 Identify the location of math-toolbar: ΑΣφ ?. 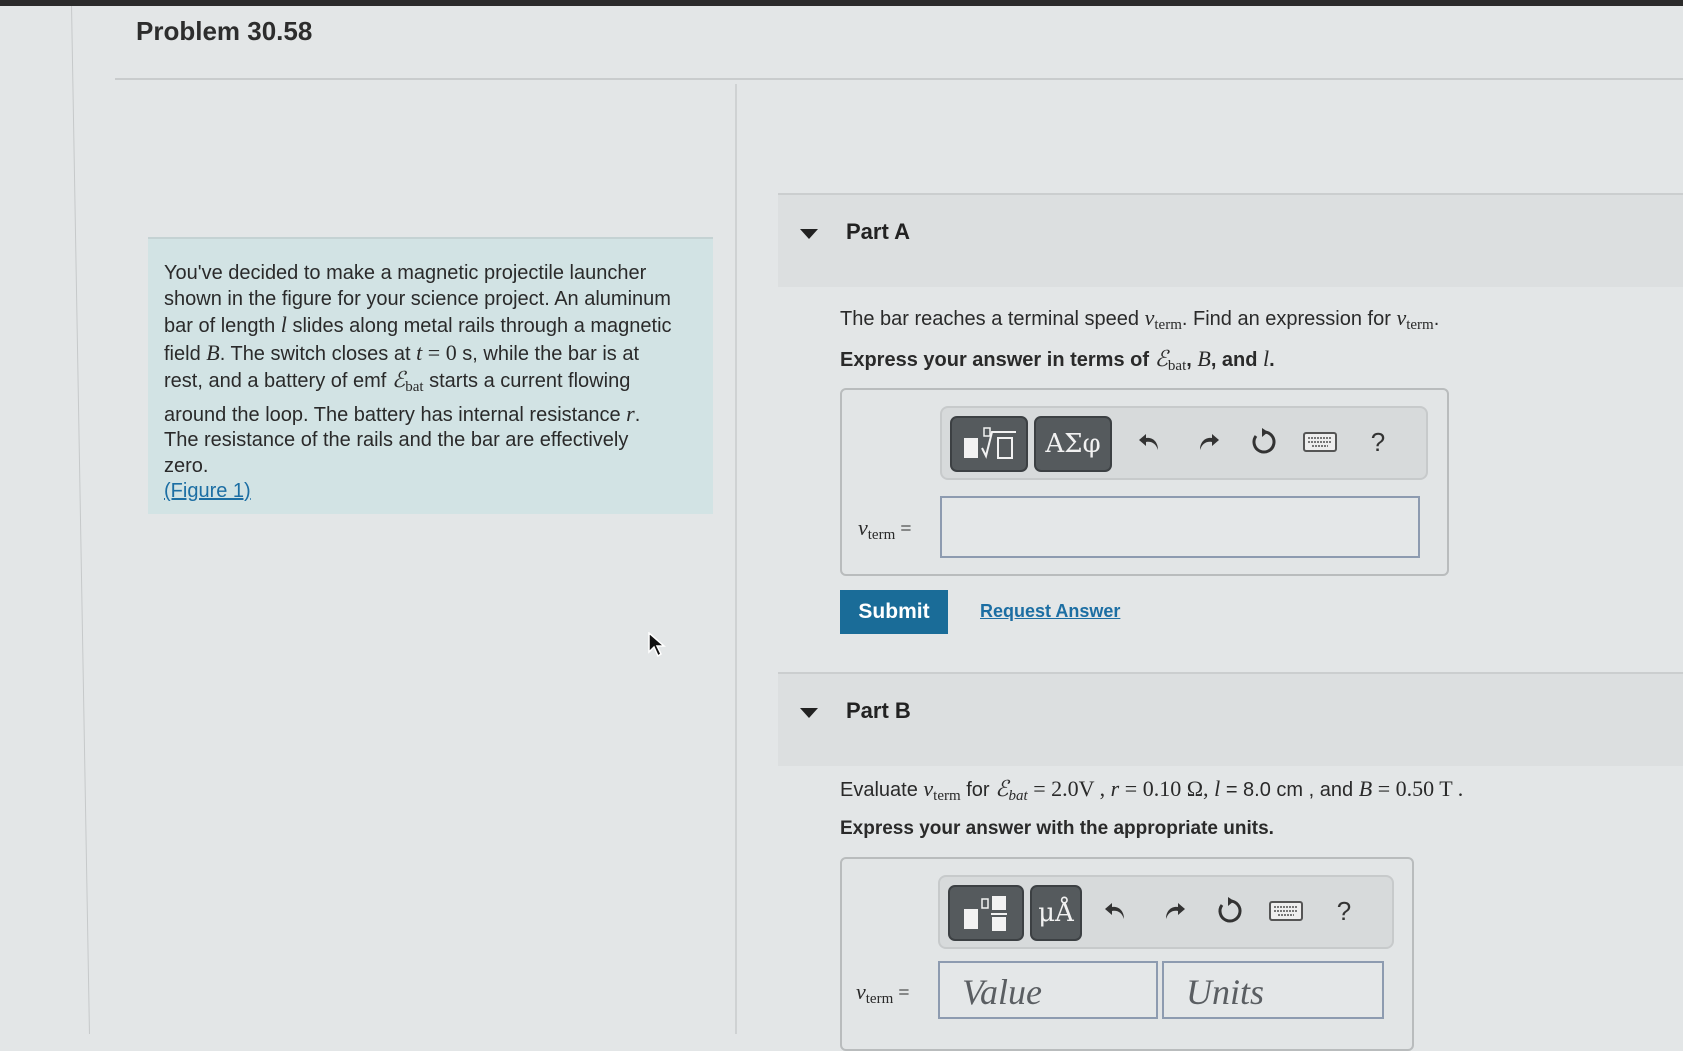
(1184, 443).